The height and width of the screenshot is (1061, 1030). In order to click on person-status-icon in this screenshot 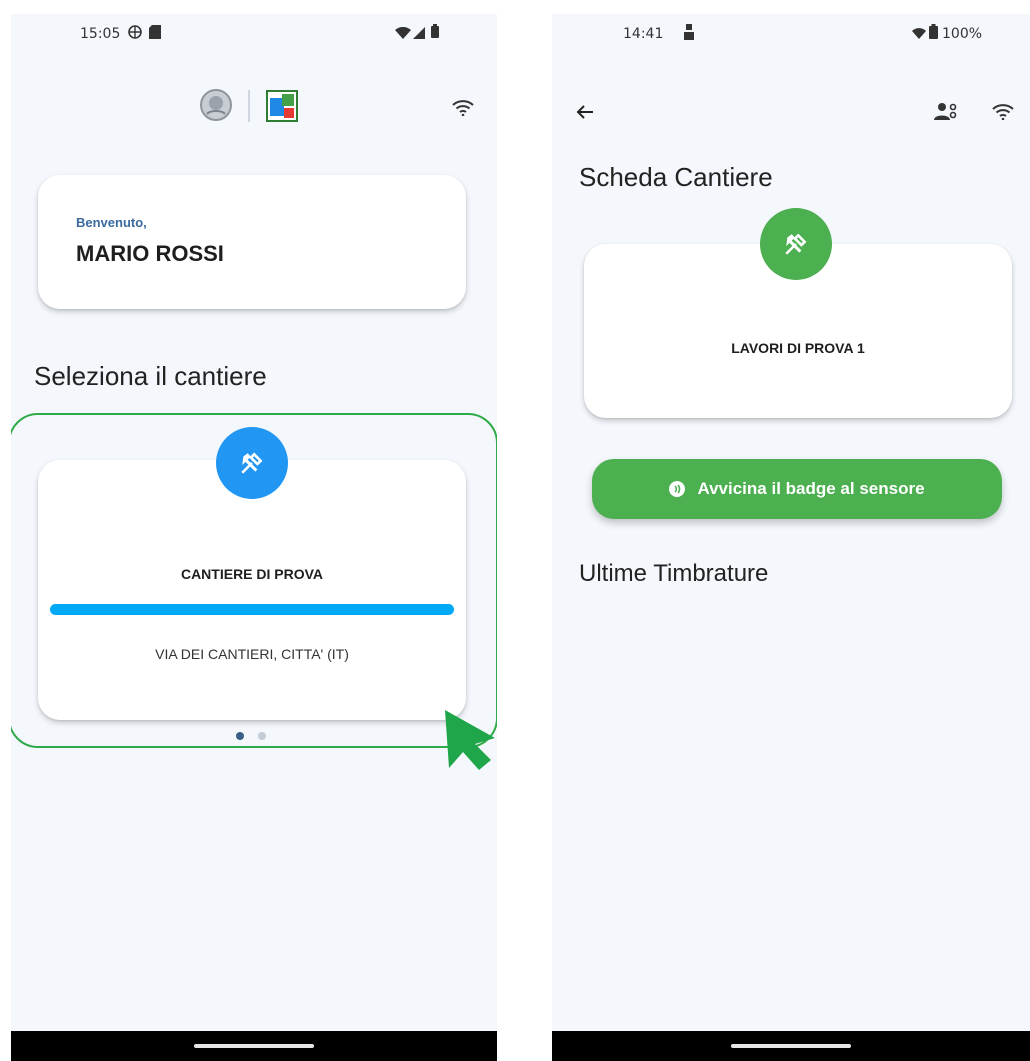, I will do `click(689, 34)`.